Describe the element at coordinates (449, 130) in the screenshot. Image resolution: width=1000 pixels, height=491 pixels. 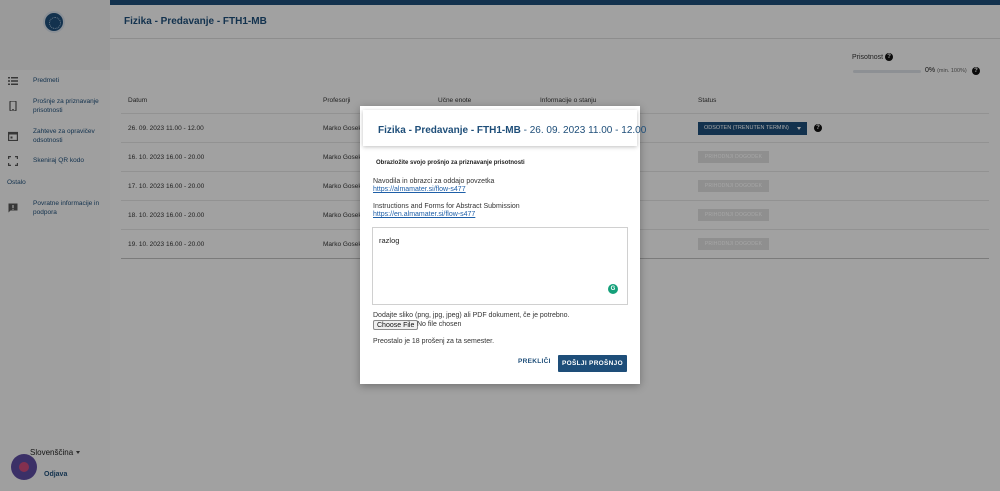
I see `dialog-course: Fizika - Predavanje - FTH1-MB` at that location.